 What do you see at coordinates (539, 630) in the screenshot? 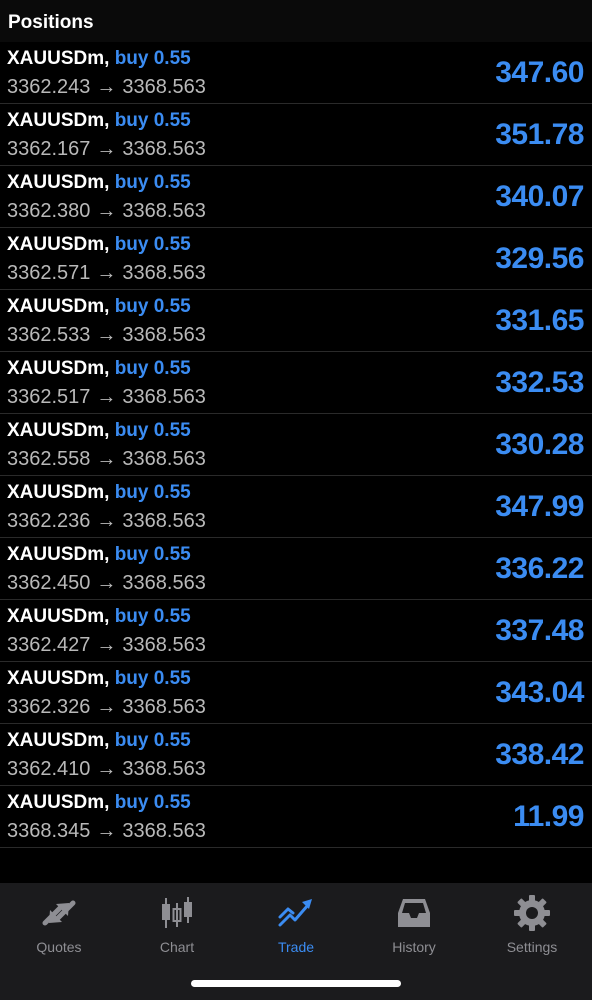
I see `position-profit: 337.48` at bounding box center [539, 630].